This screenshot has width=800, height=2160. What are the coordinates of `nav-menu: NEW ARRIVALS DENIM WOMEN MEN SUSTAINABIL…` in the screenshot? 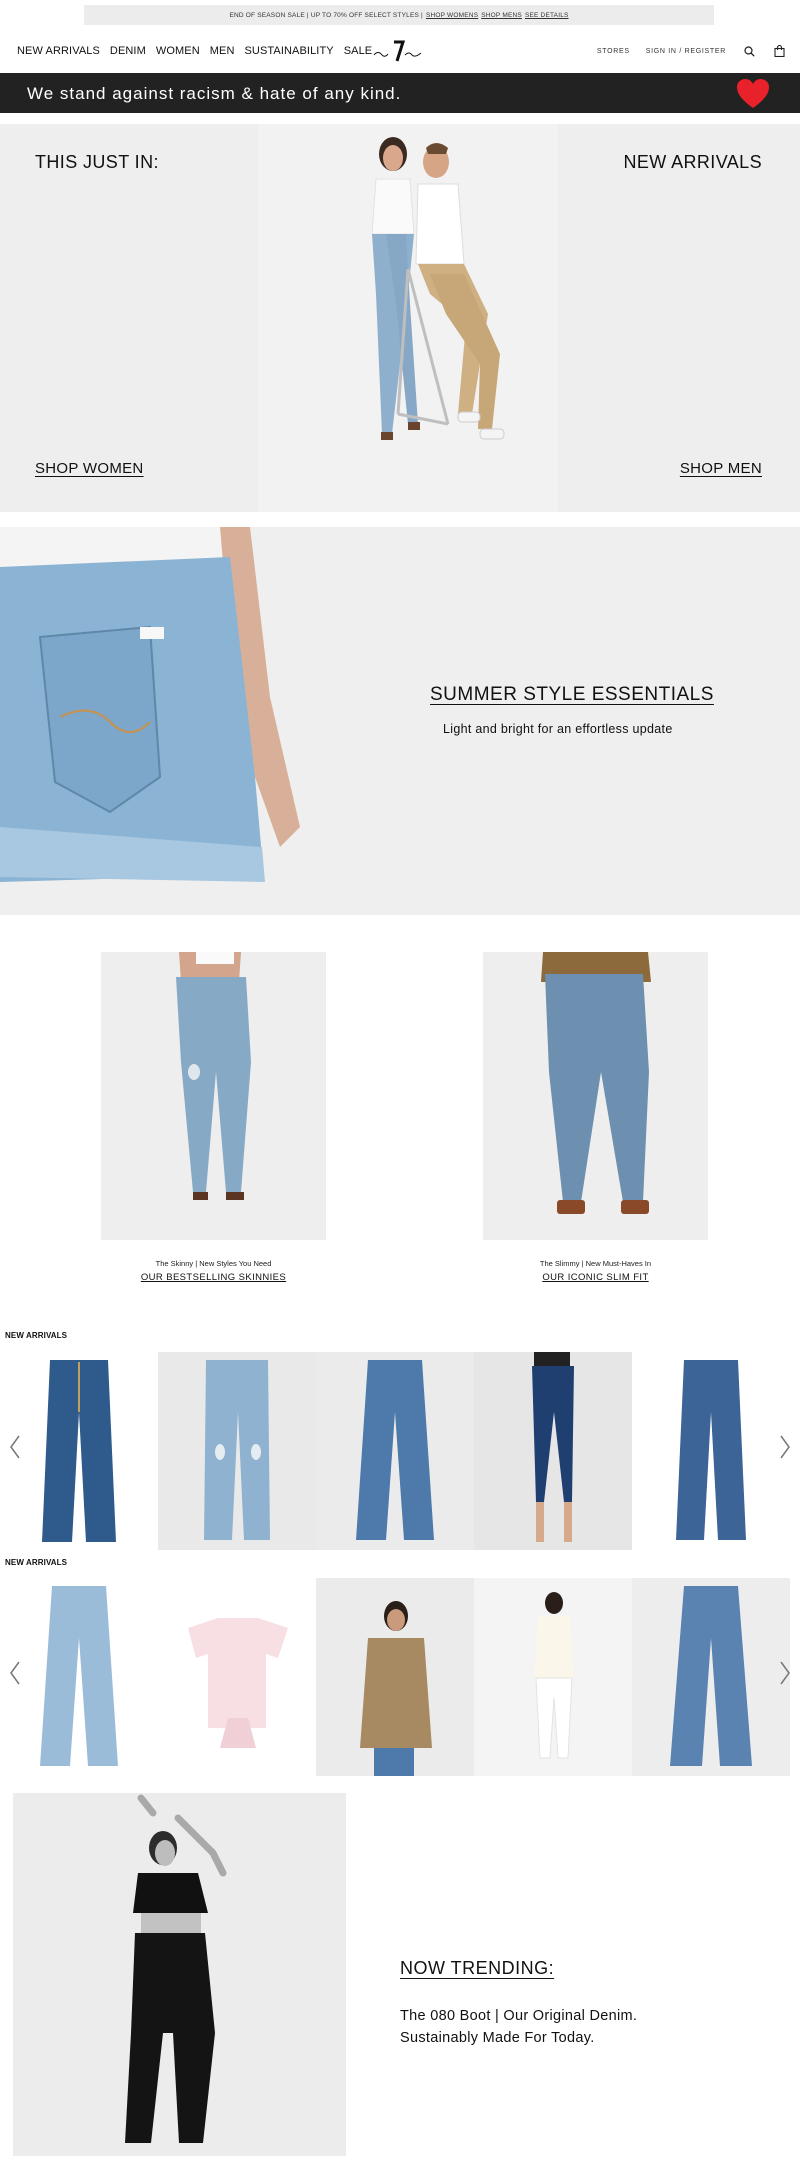 It's located at (194, 51).